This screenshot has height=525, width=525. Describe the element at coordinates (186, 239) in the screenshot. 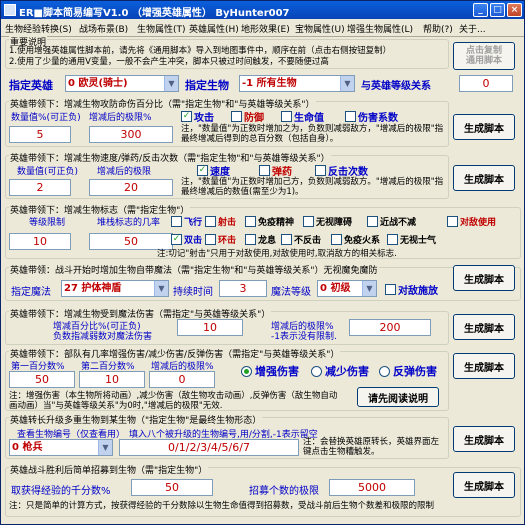

I see `g3-check-double-strike: ✓ 双击` at that location.